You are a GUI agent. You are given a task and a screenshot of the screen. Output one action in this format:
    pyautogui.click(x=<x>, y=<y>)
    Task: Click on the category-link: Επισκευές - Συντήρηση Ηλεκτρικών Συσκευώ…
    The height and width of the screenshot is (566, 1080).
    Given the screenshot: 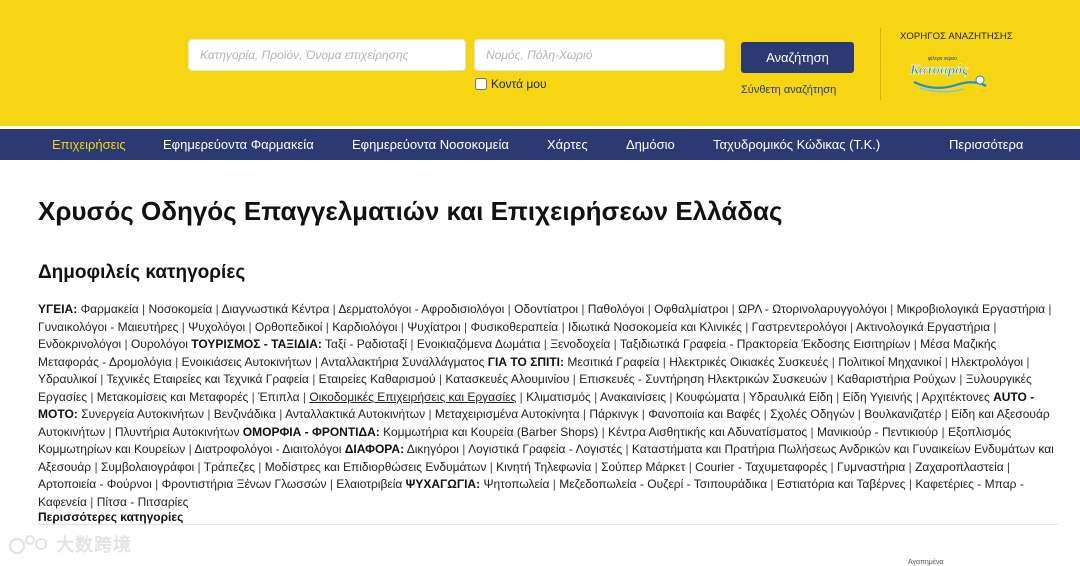 What is the action you would take?
    pyautogui.click(x=703, y=379)
    